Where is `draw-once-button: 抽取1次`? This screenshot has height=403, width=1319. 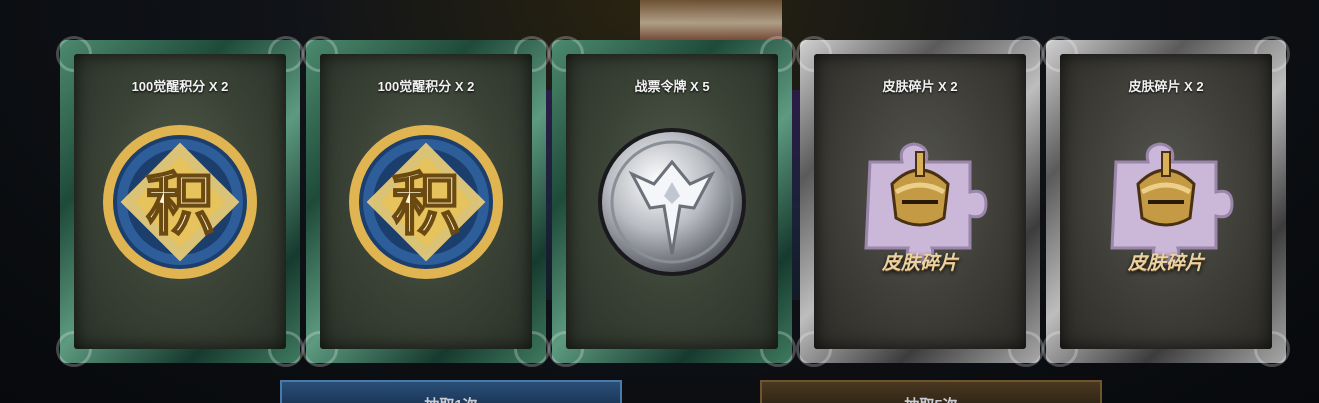
draw-once-button: 抽取1次 is located at coordinates (451, 391).